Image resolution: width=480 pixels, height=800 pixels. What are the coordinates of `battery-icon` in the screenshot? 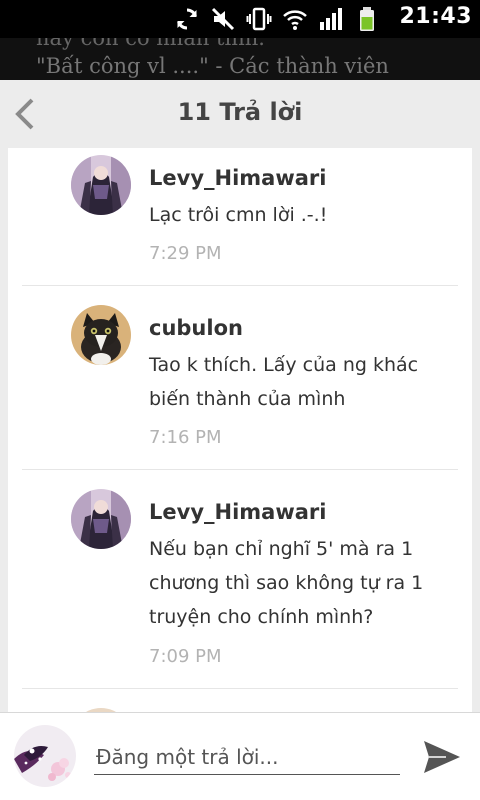 It's located at (367, 19).